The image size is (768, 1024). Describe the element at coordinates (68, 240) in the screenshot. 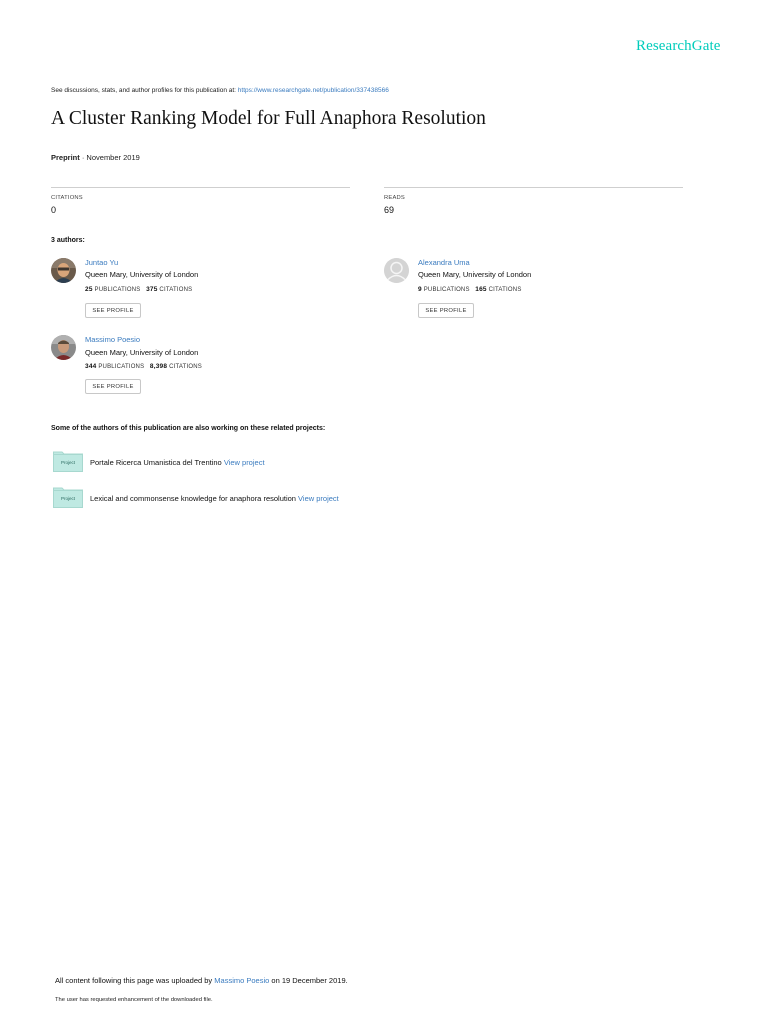

I see `authors-heading: 3 authors:` at that location.